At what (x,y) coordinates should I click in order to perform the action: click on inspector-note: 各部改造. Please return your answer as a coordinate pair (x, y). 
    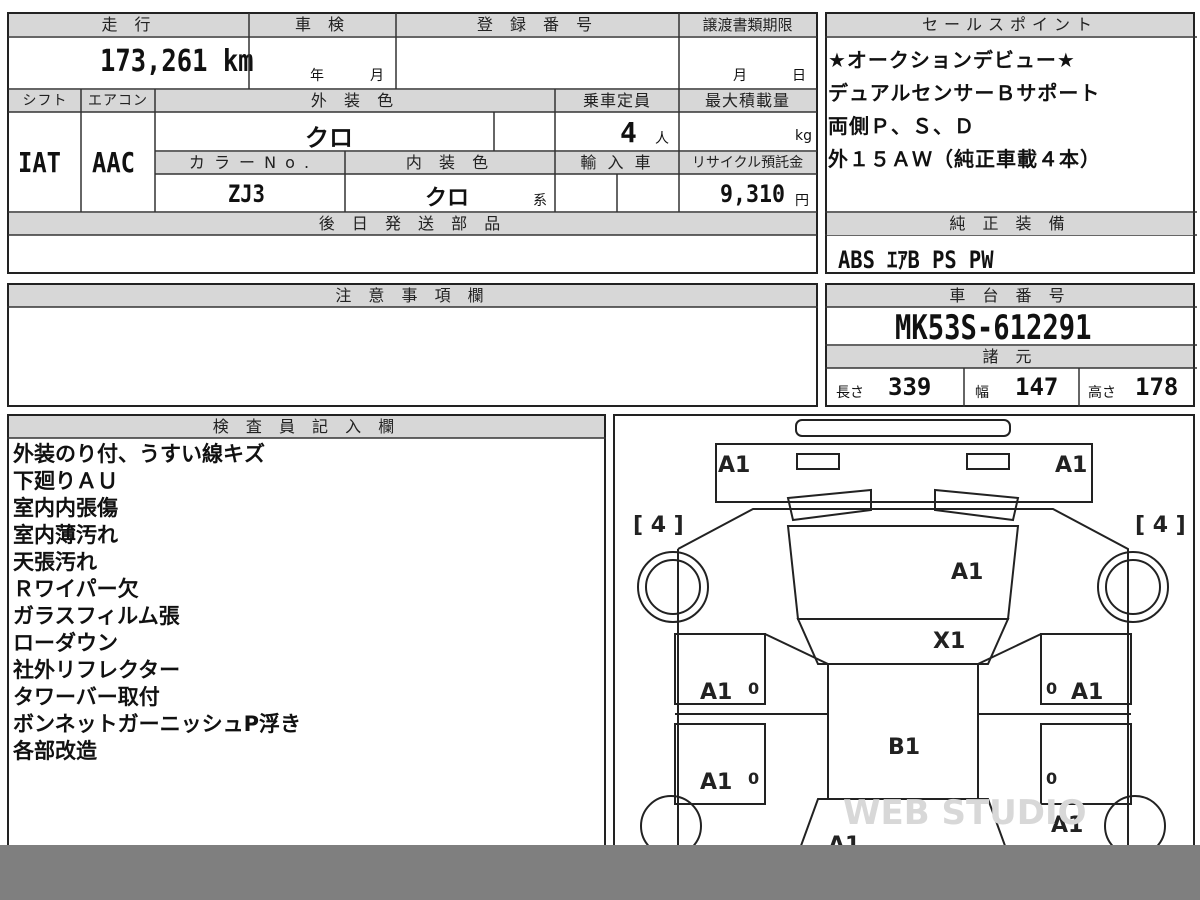
    Looking at the image, I should click on (55, 751).